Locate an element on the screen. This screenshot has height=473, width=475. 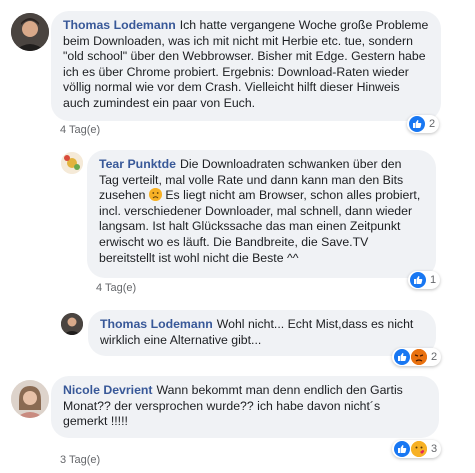
reaction-count: 3 is located at coordinates (434, 449).